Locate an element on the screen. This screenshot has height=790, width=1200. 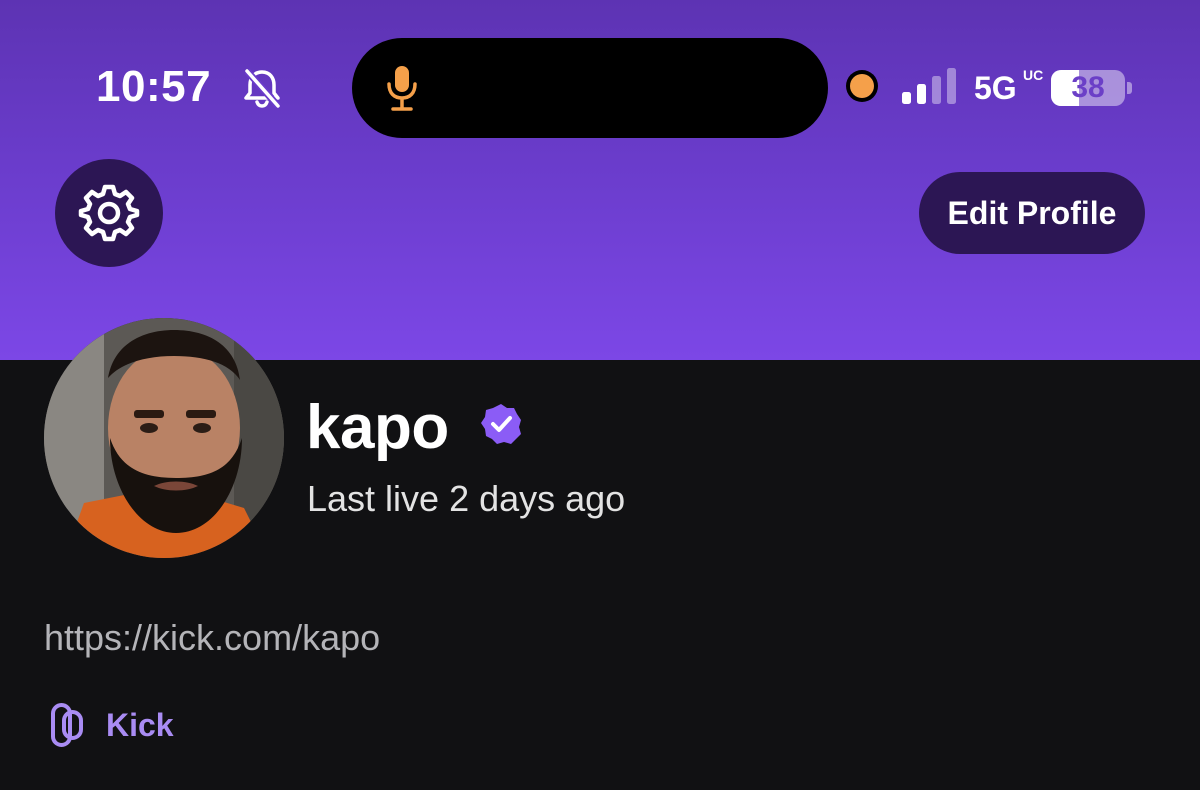
cellular-signal-icon is located at coordinates (929, 86).